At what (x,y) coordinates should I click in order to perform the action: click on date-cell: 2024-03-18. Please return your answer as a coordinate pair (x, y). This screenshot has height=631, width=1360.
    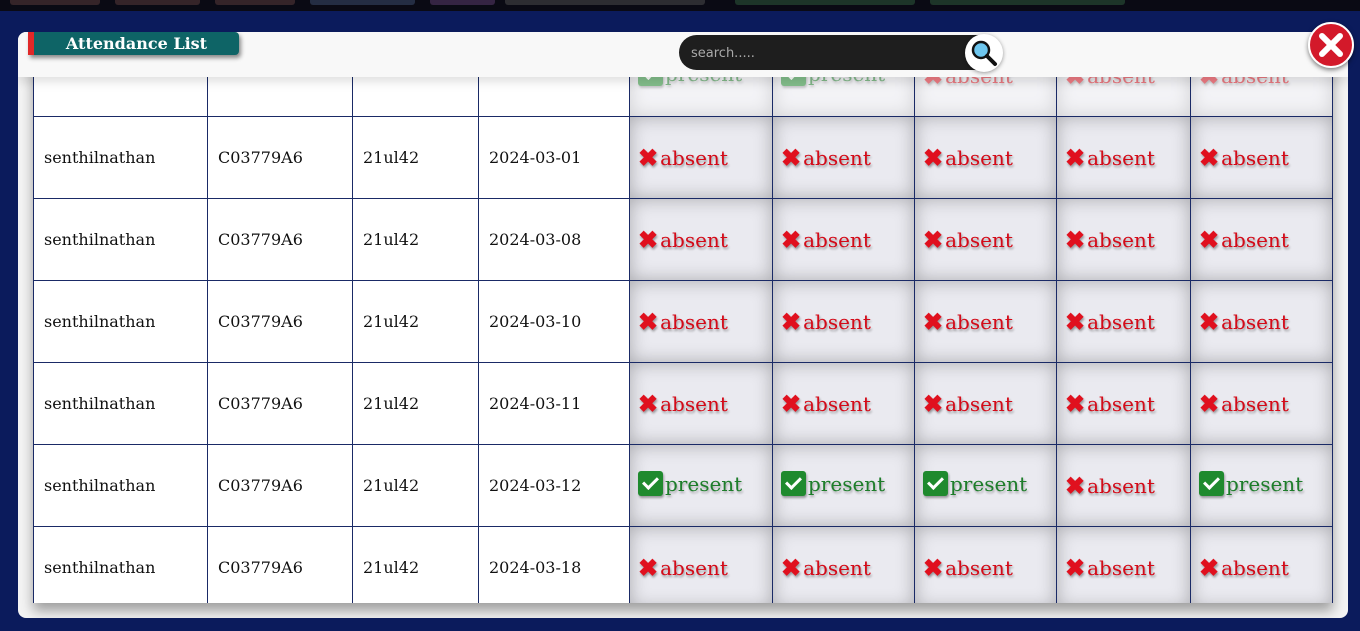
    Looking at the image, I should click on (554, 564).